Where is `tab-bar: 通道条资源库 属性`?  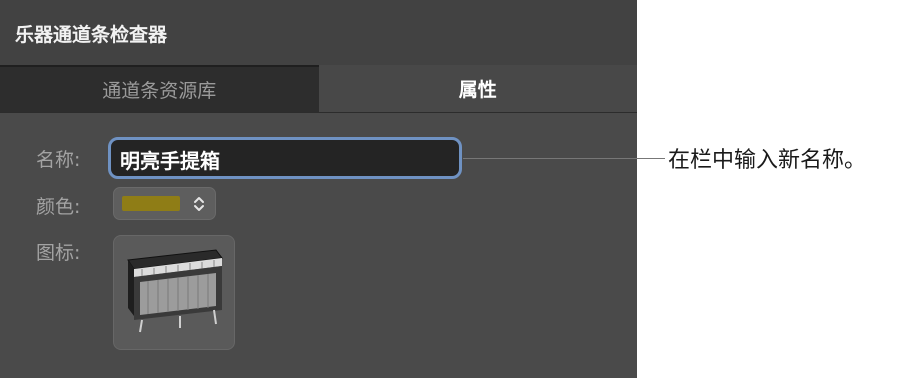
tab-bar: 通道条资源库 属性 is located at coordinates (318, 89).